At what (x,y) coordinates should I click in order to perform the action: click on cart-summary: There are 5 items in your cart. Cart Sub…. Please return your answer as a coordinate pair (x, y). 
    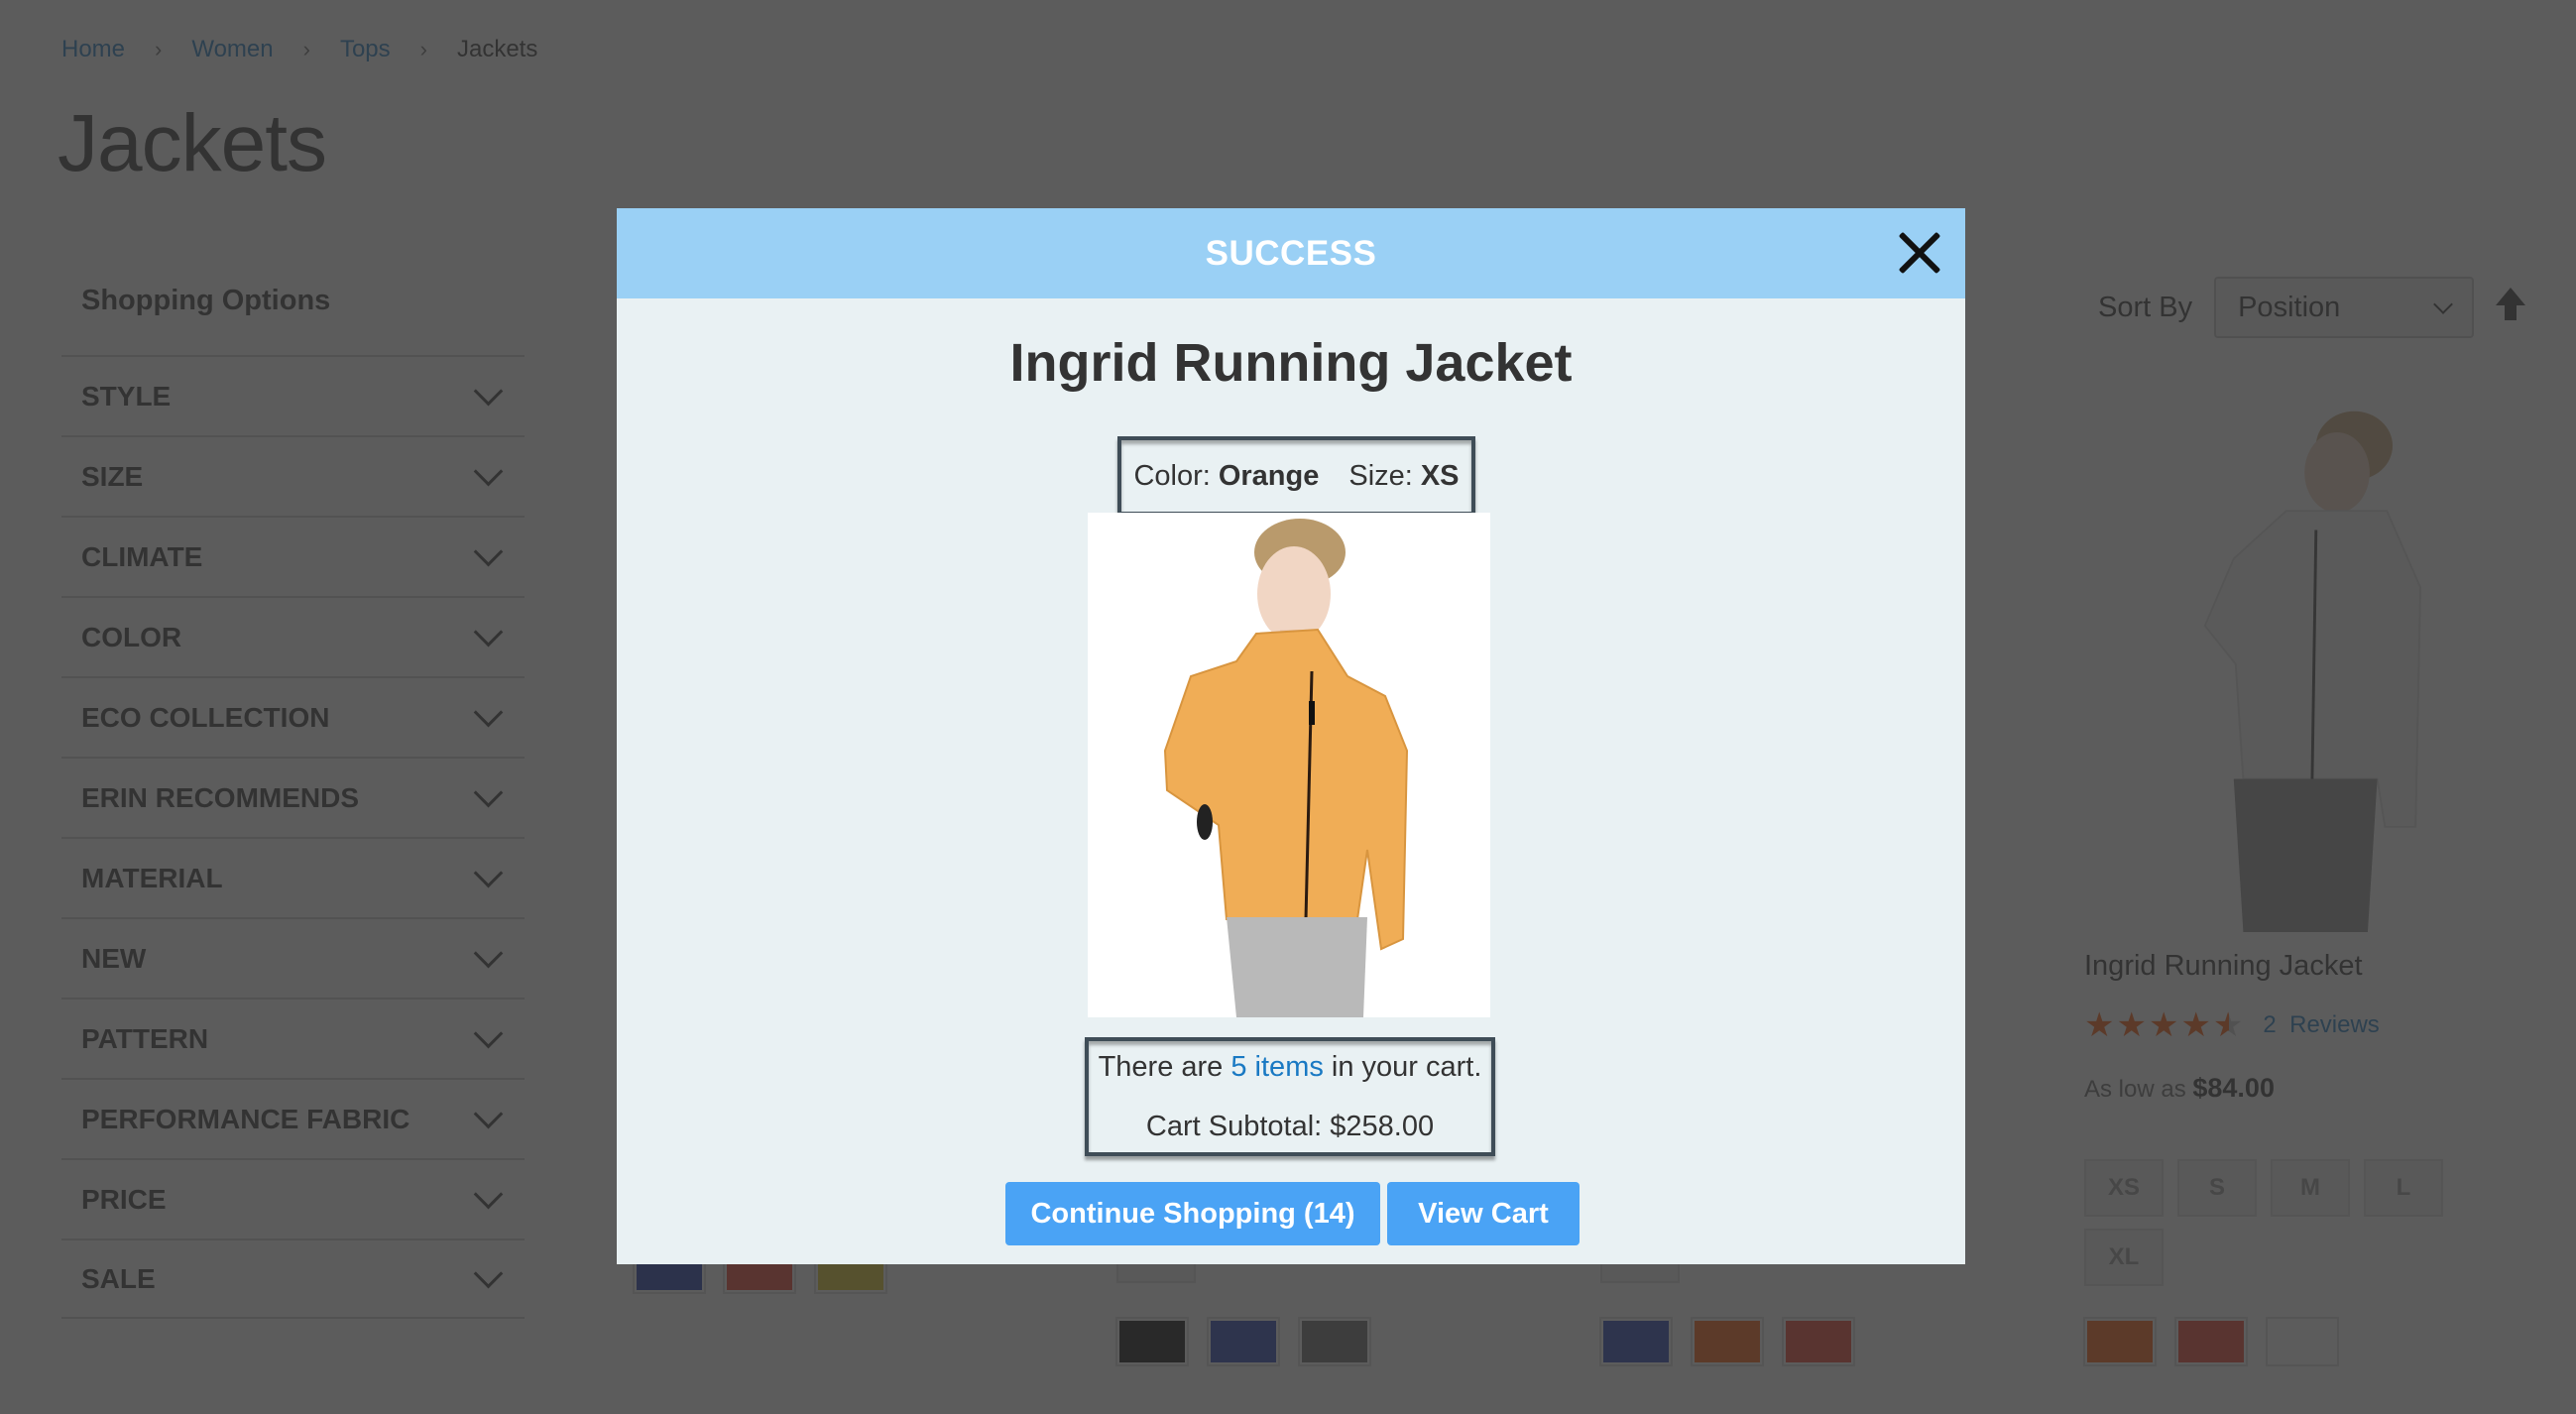
    Looking at the image, I should click on (1290, 1096).